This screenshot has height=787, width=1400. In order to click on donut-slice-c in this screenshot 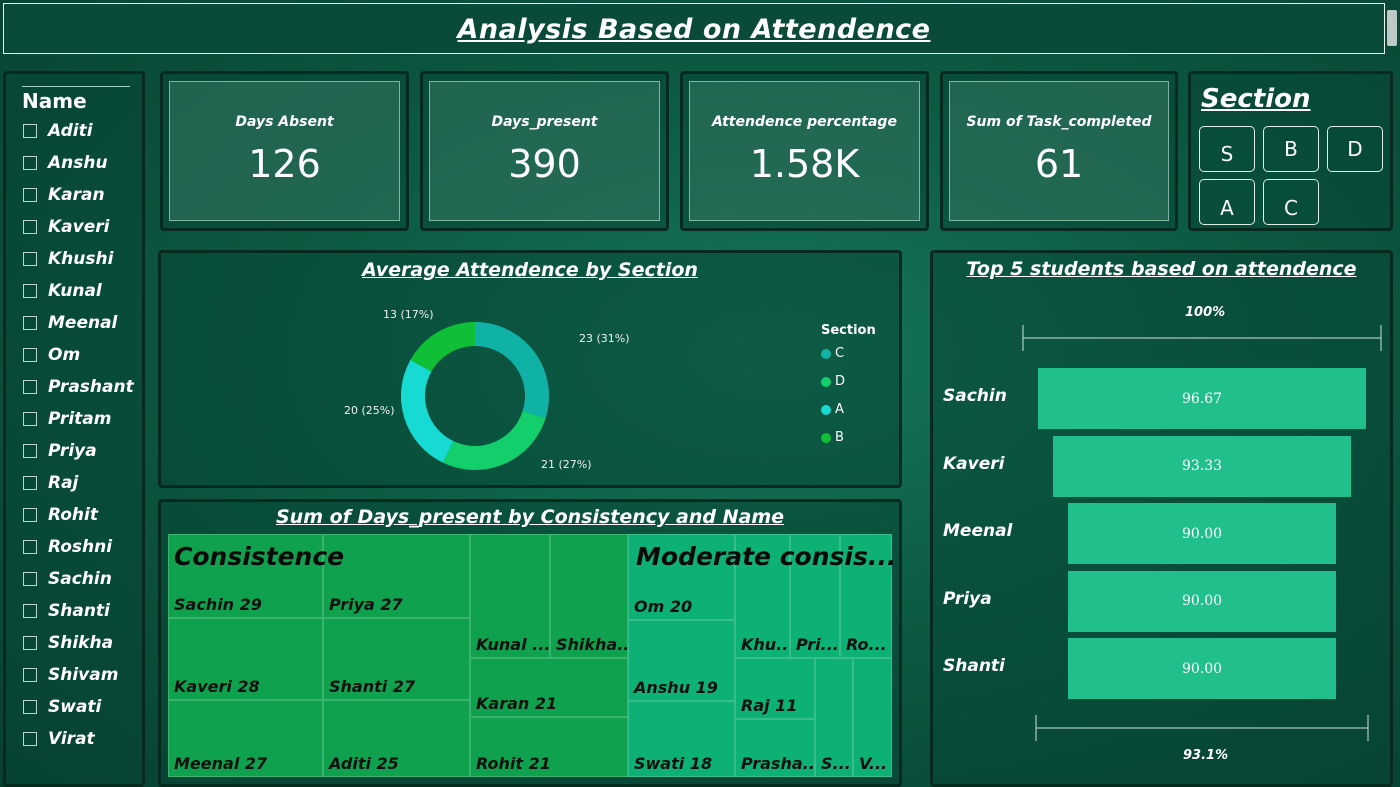, I will do `click(512, 370)`.